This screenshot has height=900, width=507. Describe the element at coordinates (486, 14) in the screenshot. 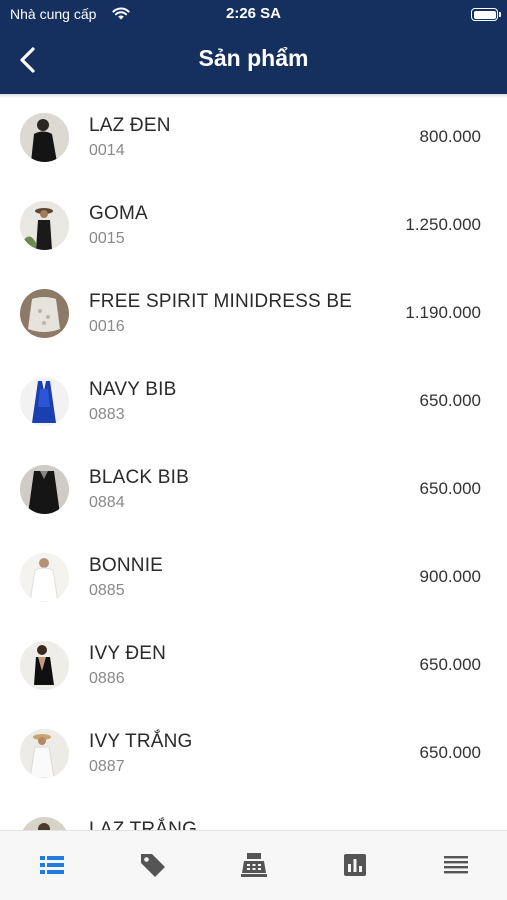

I see `battery-icon` at that location.